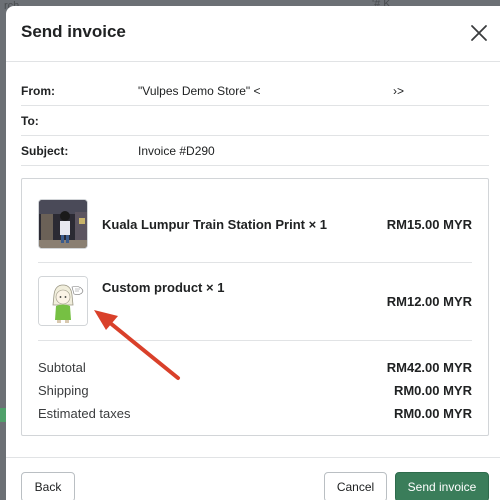 This screenshot has height=500, width=500. What do you see at coordinates (253, 478) in the screenshot?
I see `modal-footer: Back Cancel Send invoice` at bounding box center [253, 478].